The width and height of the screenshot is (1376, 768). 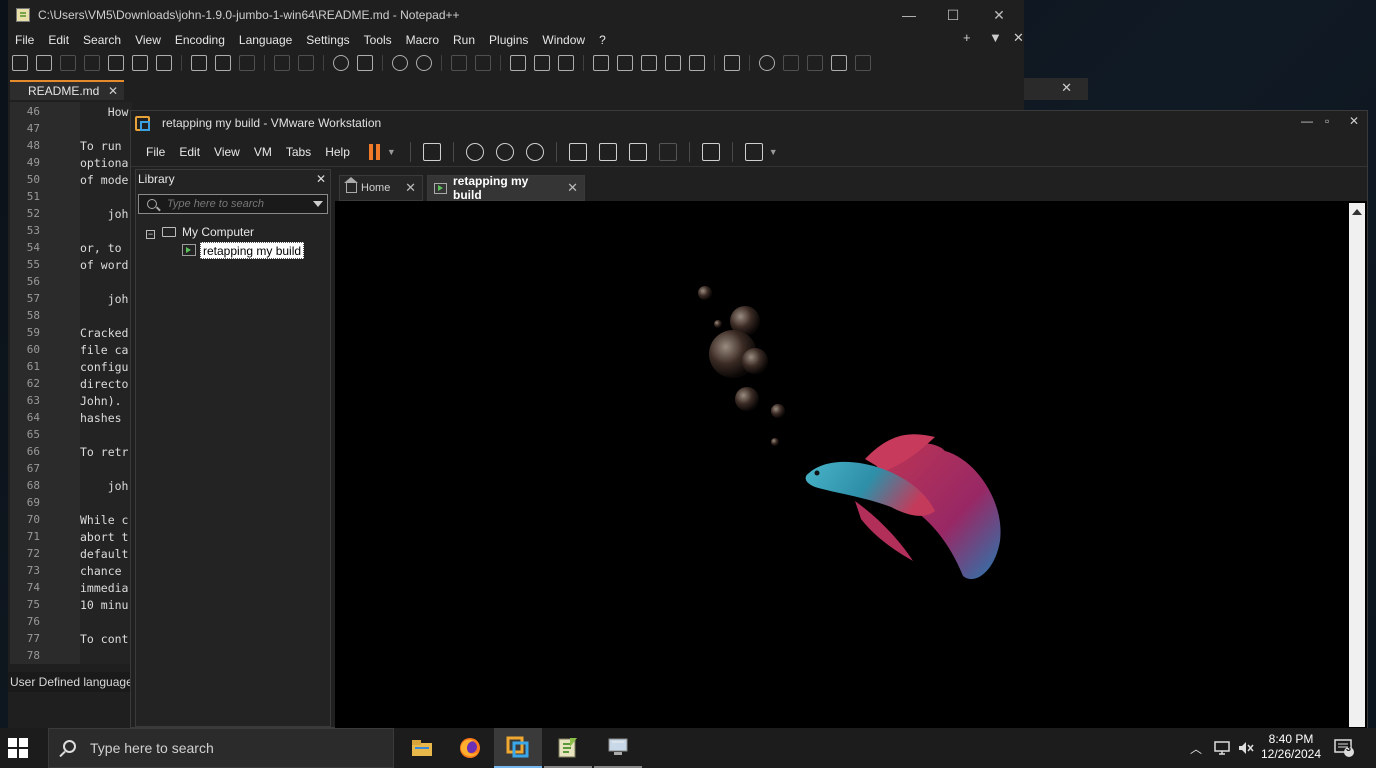 I want to click on paste-icon, so click(x=247, y=63).